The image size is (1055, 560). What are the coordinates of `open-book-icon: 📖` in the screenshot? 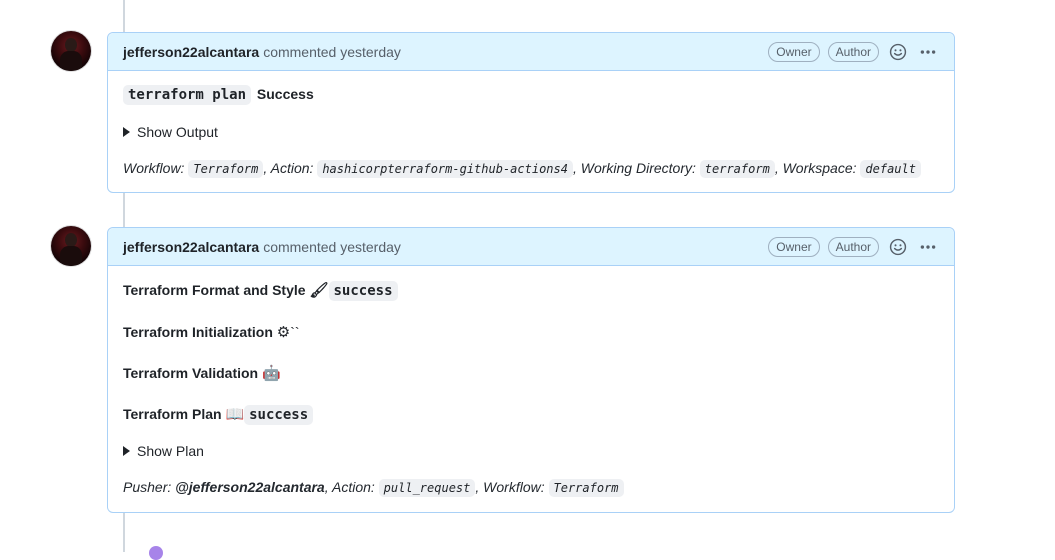 It's located at (235, 414).